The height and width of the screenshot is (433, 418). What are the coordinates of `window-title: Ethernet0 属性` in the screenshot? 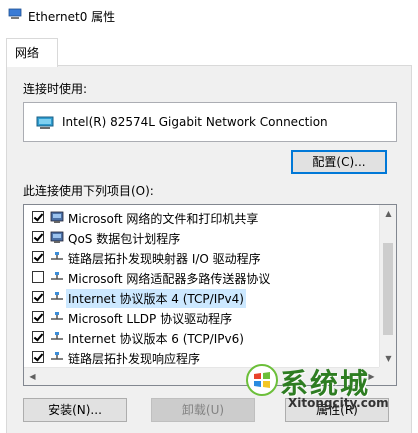 It's located at (72, 17).